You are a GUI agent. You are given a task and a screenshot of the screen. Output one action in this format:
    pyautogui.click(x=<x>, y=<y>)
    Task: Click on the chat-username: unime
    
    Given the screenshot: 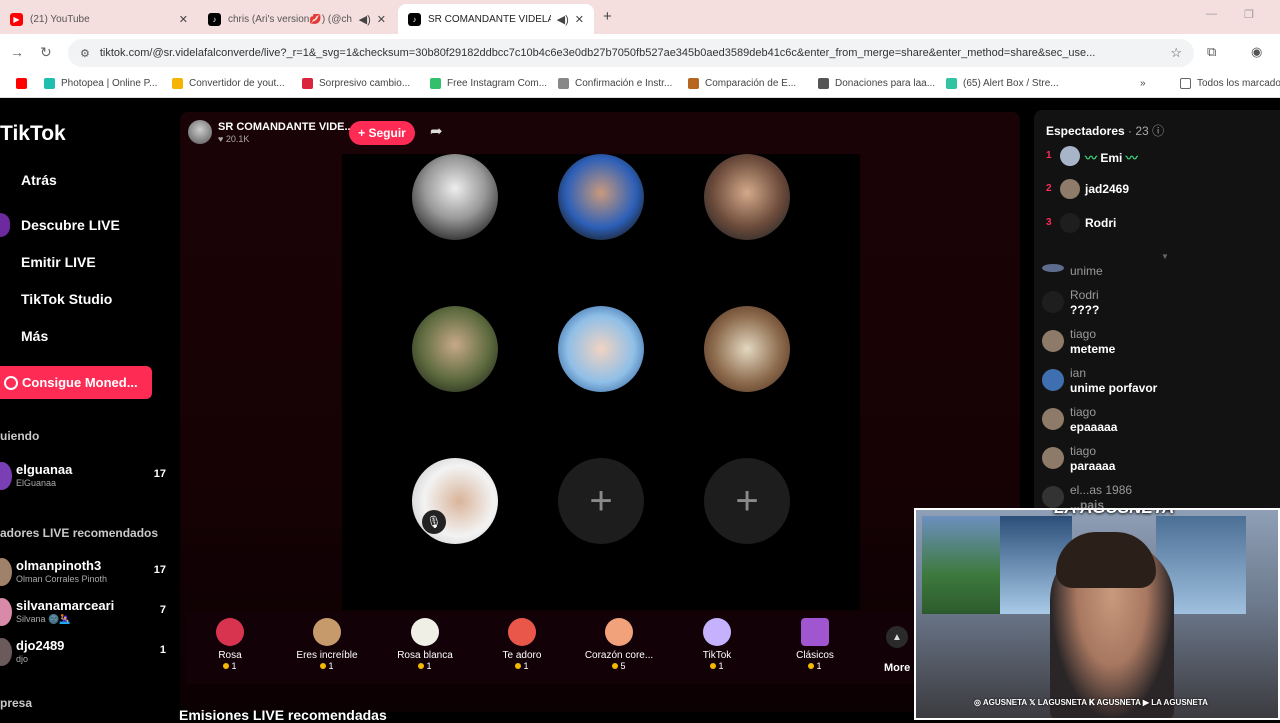 What is the action you would take?
    pyautogui.click(x=1086, y=271)
    